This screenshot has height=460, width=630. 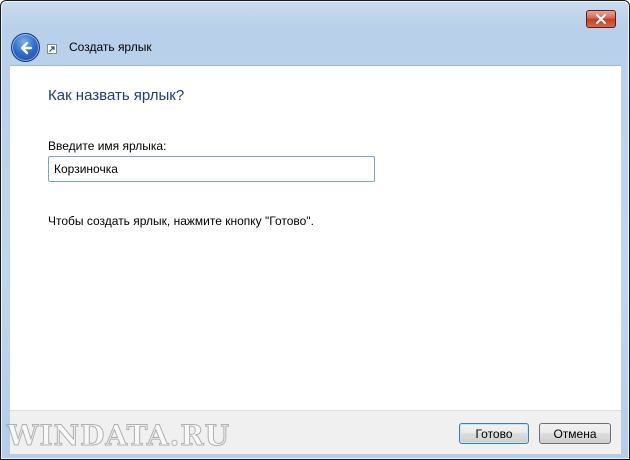 I want to click on back-button, so click(x=25, y=47).